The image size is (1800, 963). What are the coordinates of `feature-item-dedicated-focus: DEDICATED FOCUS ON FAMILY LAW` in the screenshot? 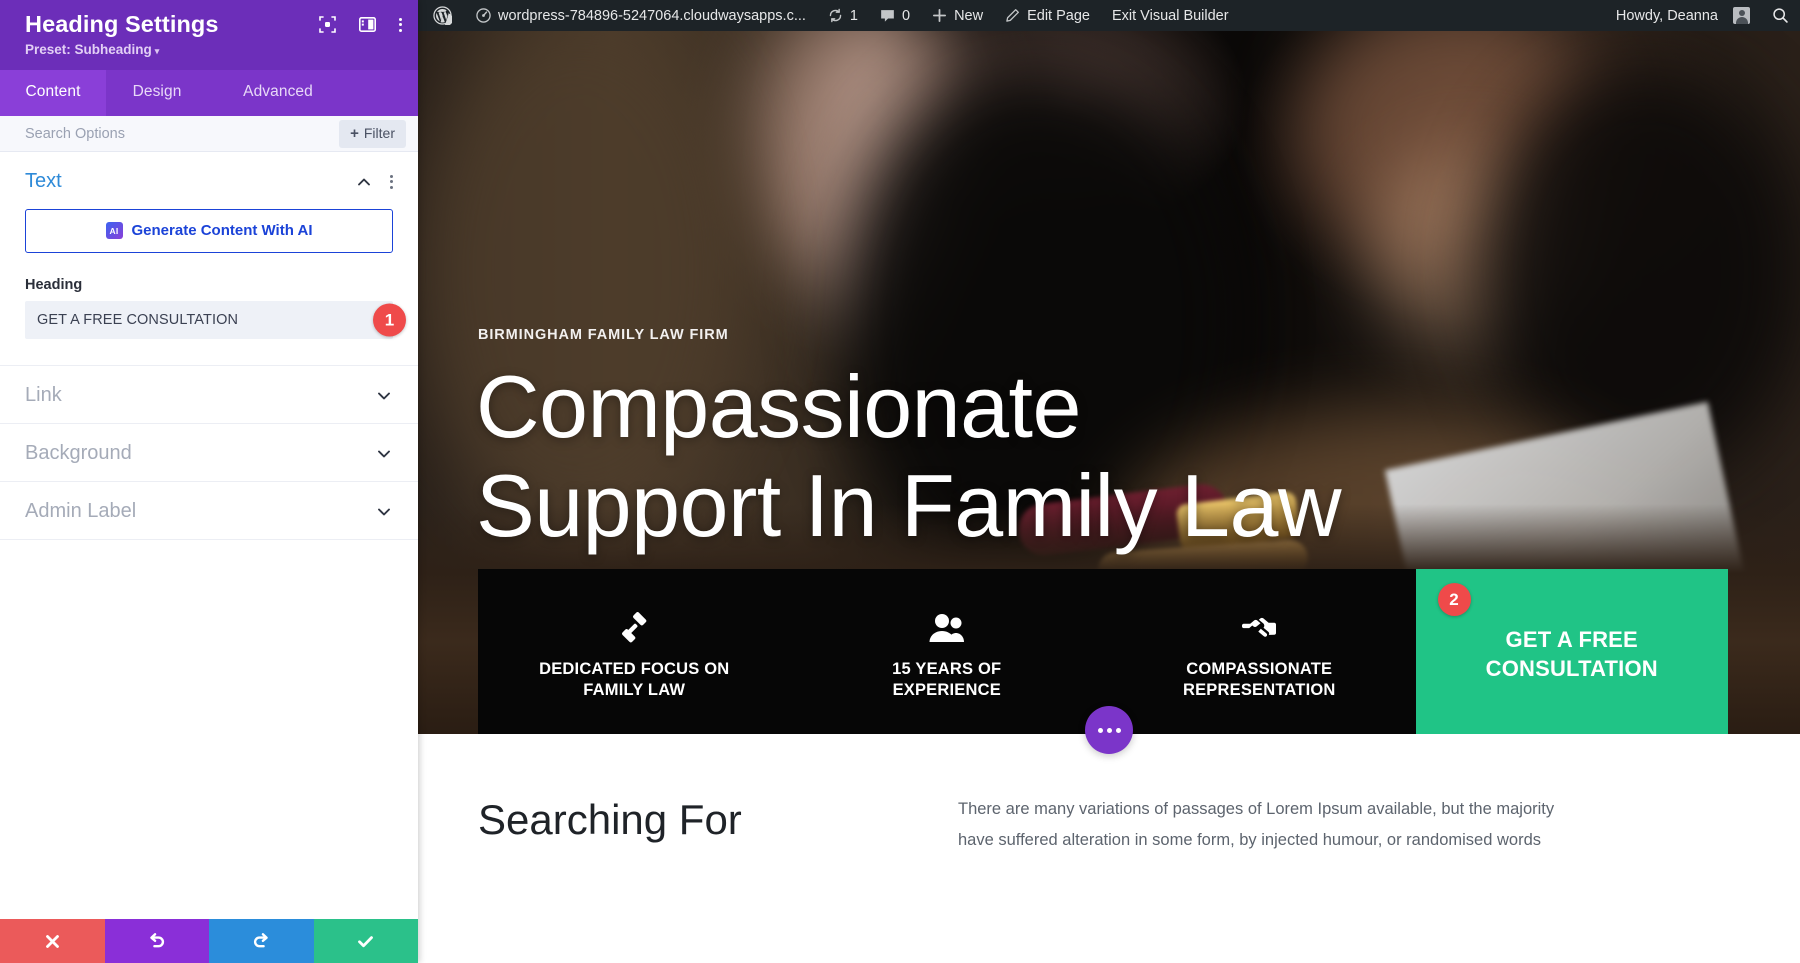 It's located at (634, 651).